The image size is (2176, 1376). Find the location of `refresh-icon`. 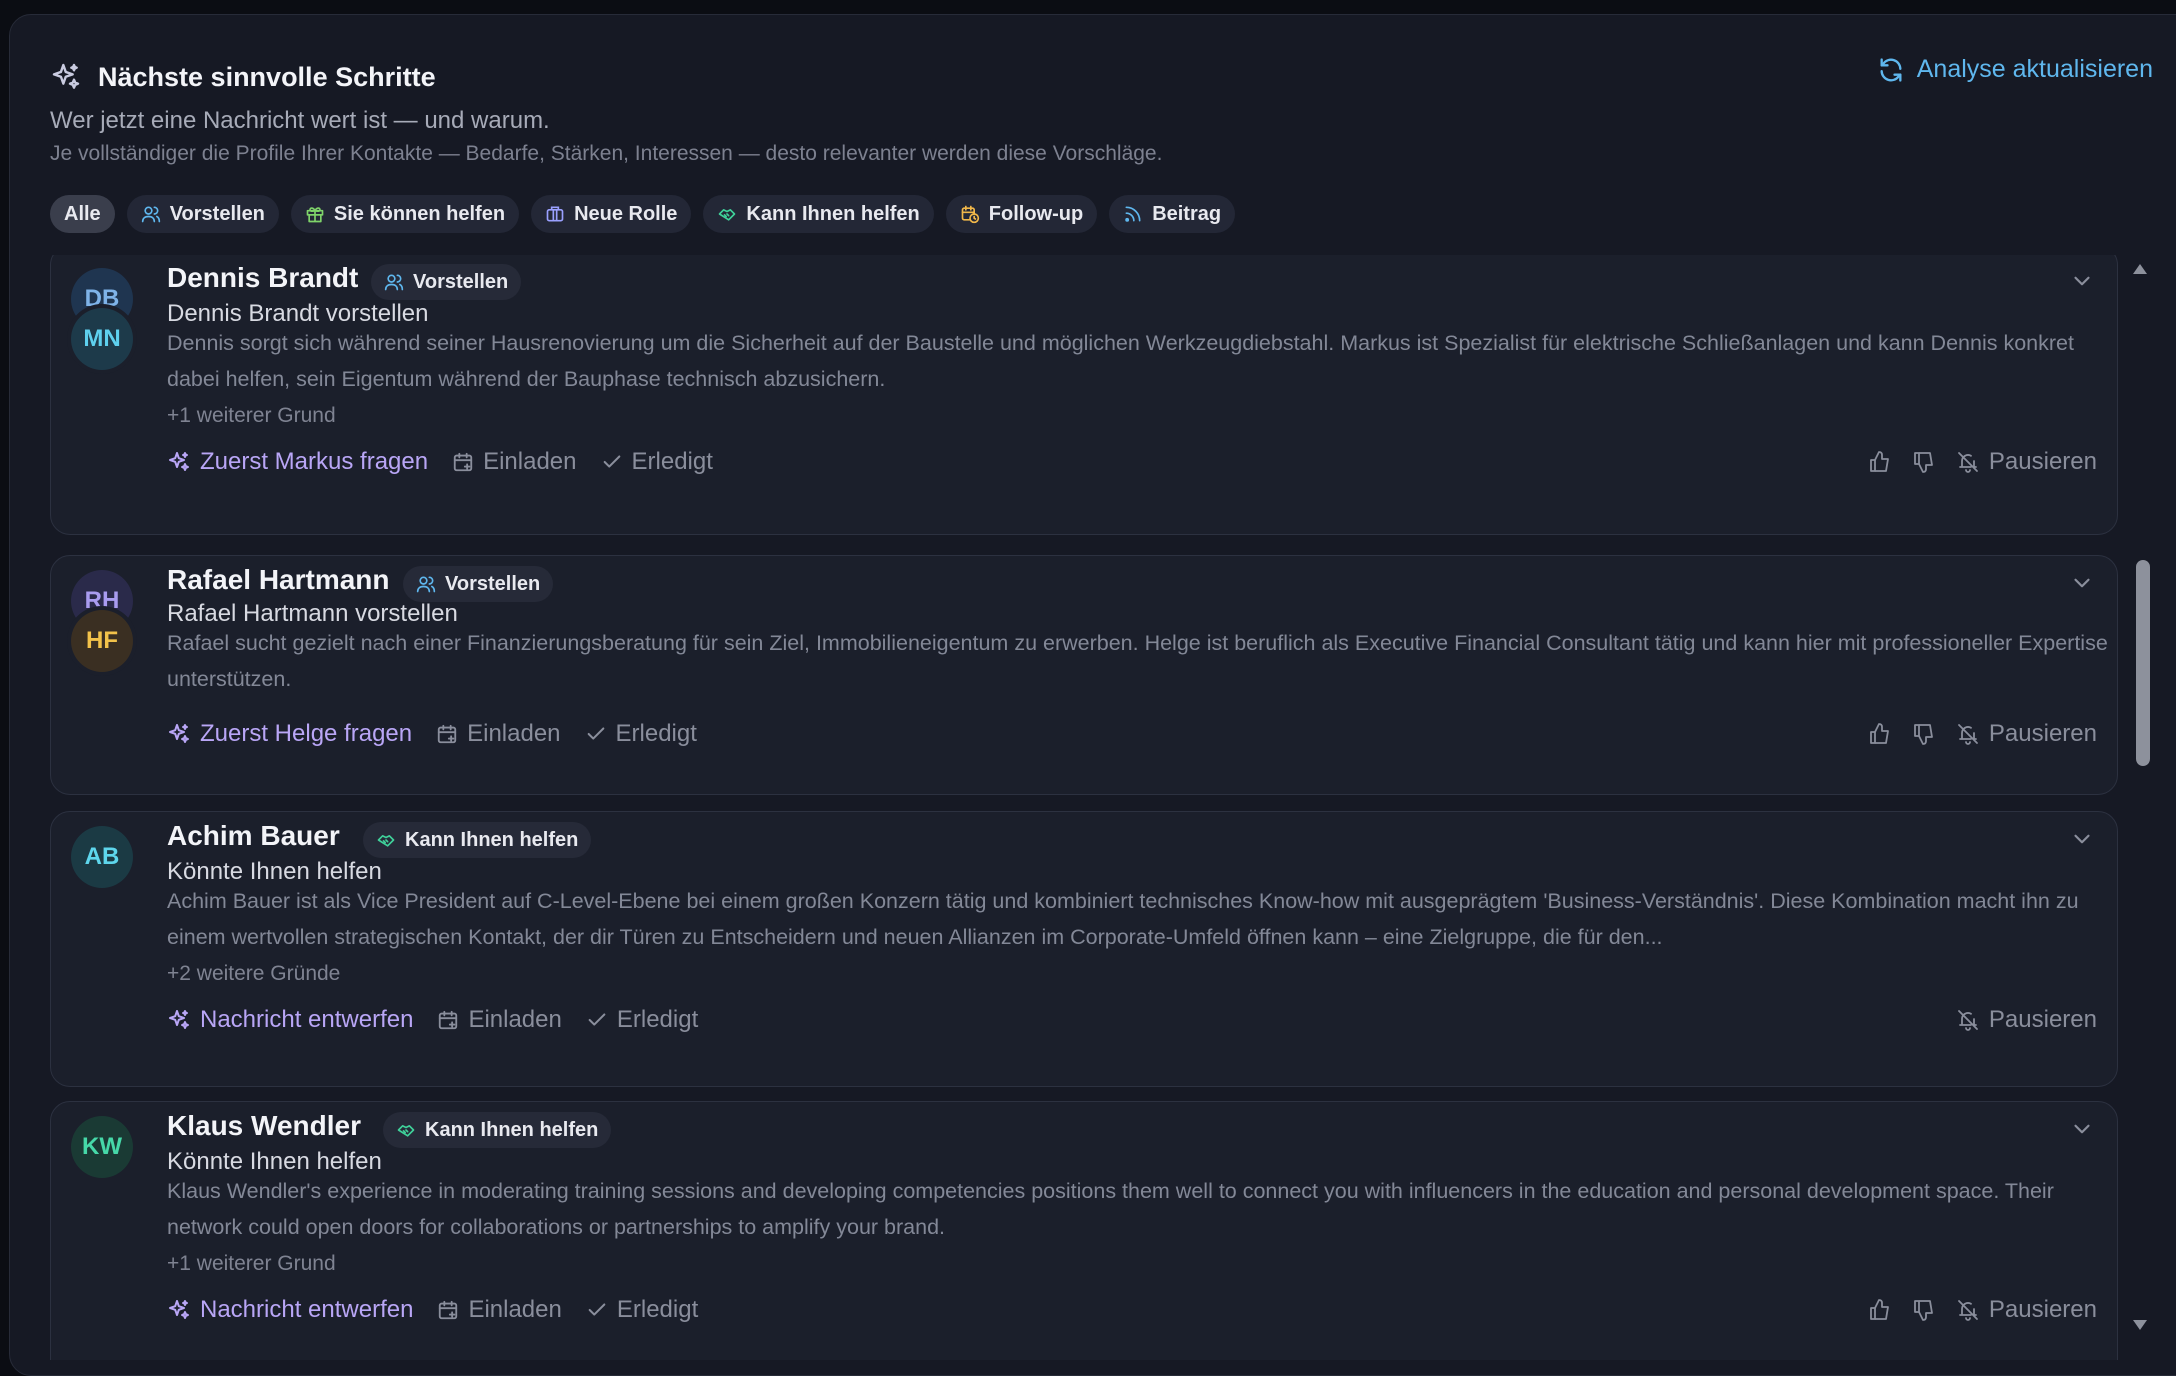

refresh-icon is located at coordinates (1891, 70).